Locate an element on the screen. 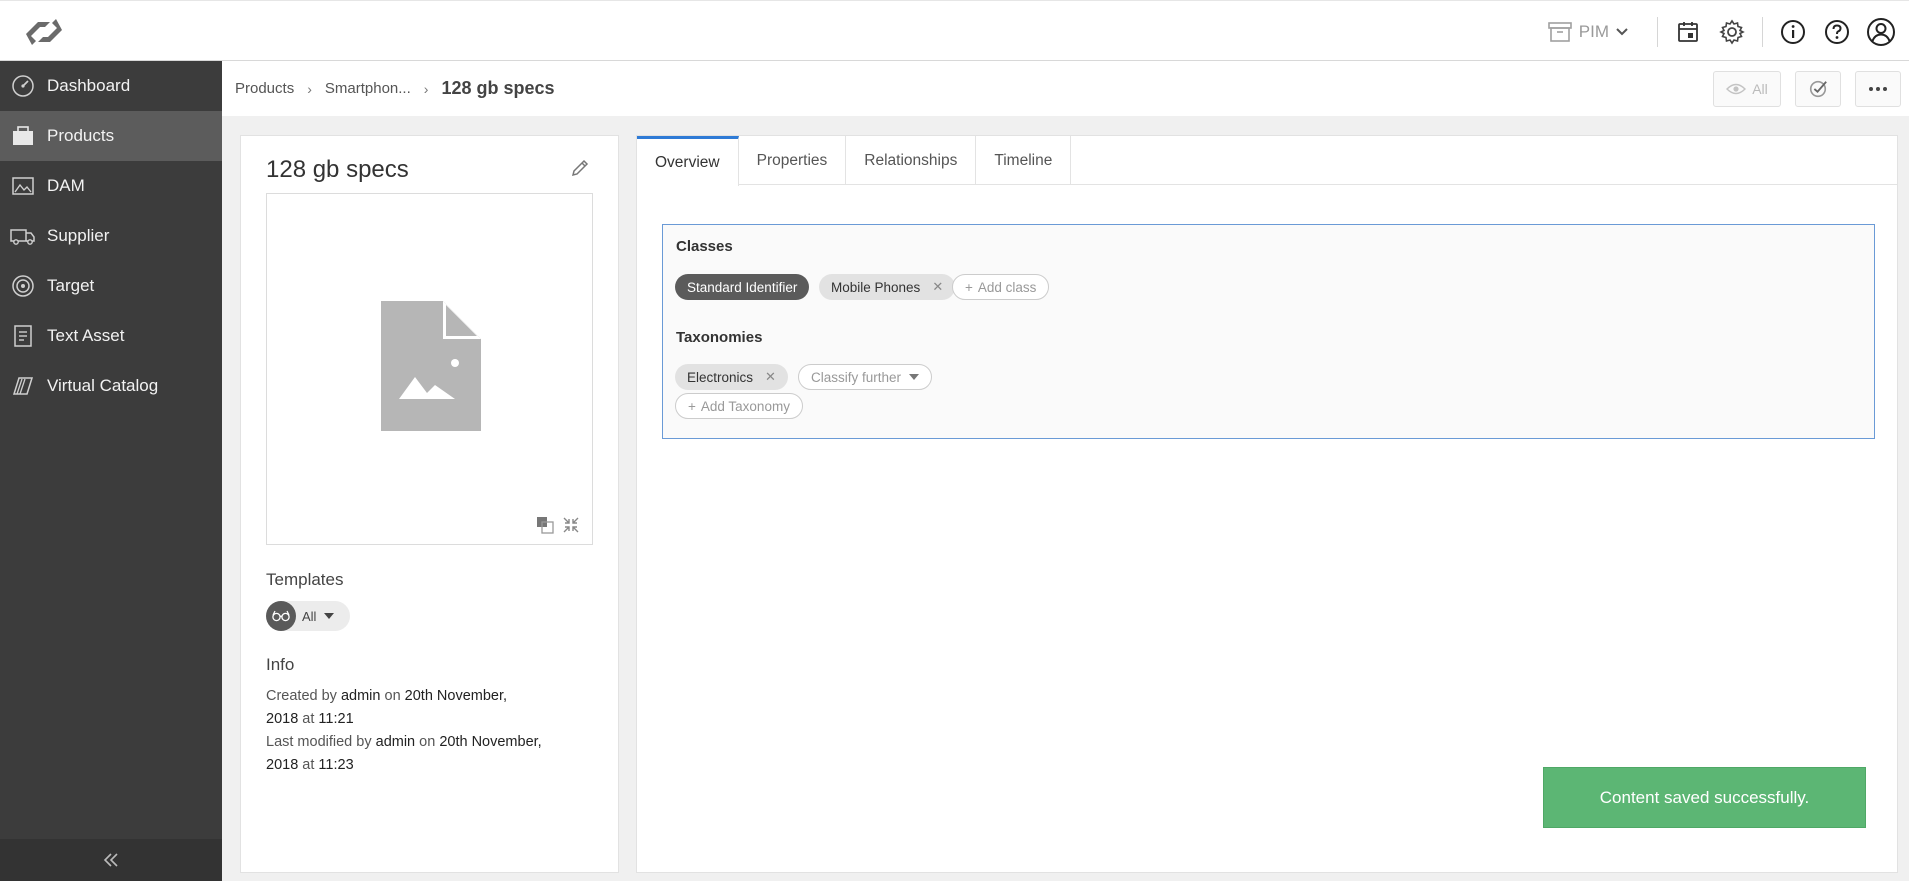 This screenshot has height=881, width=1909. product-image-area is located at coordinates (429, 369).